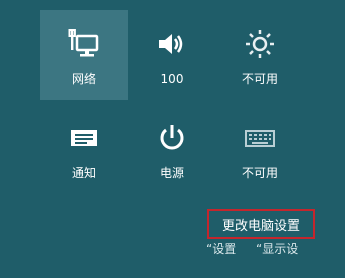  I want to click on keyboard-tile: 不可用, so click(260, 149).